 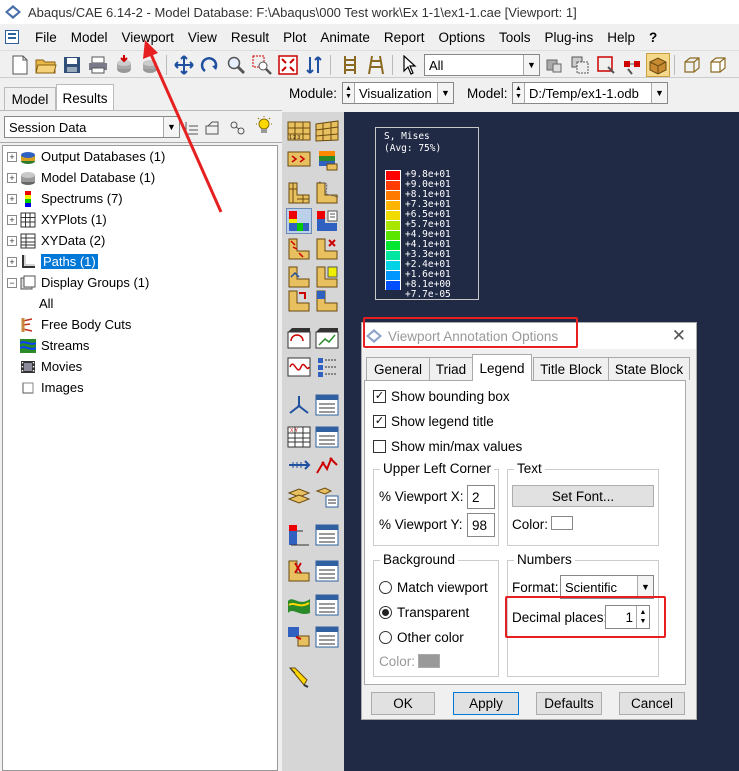 What do you see at coordinates (65, 198) in the screenshot?
I see `tree-item-spectrums: + Spectrums (7)` at bounding box center [65, 198].